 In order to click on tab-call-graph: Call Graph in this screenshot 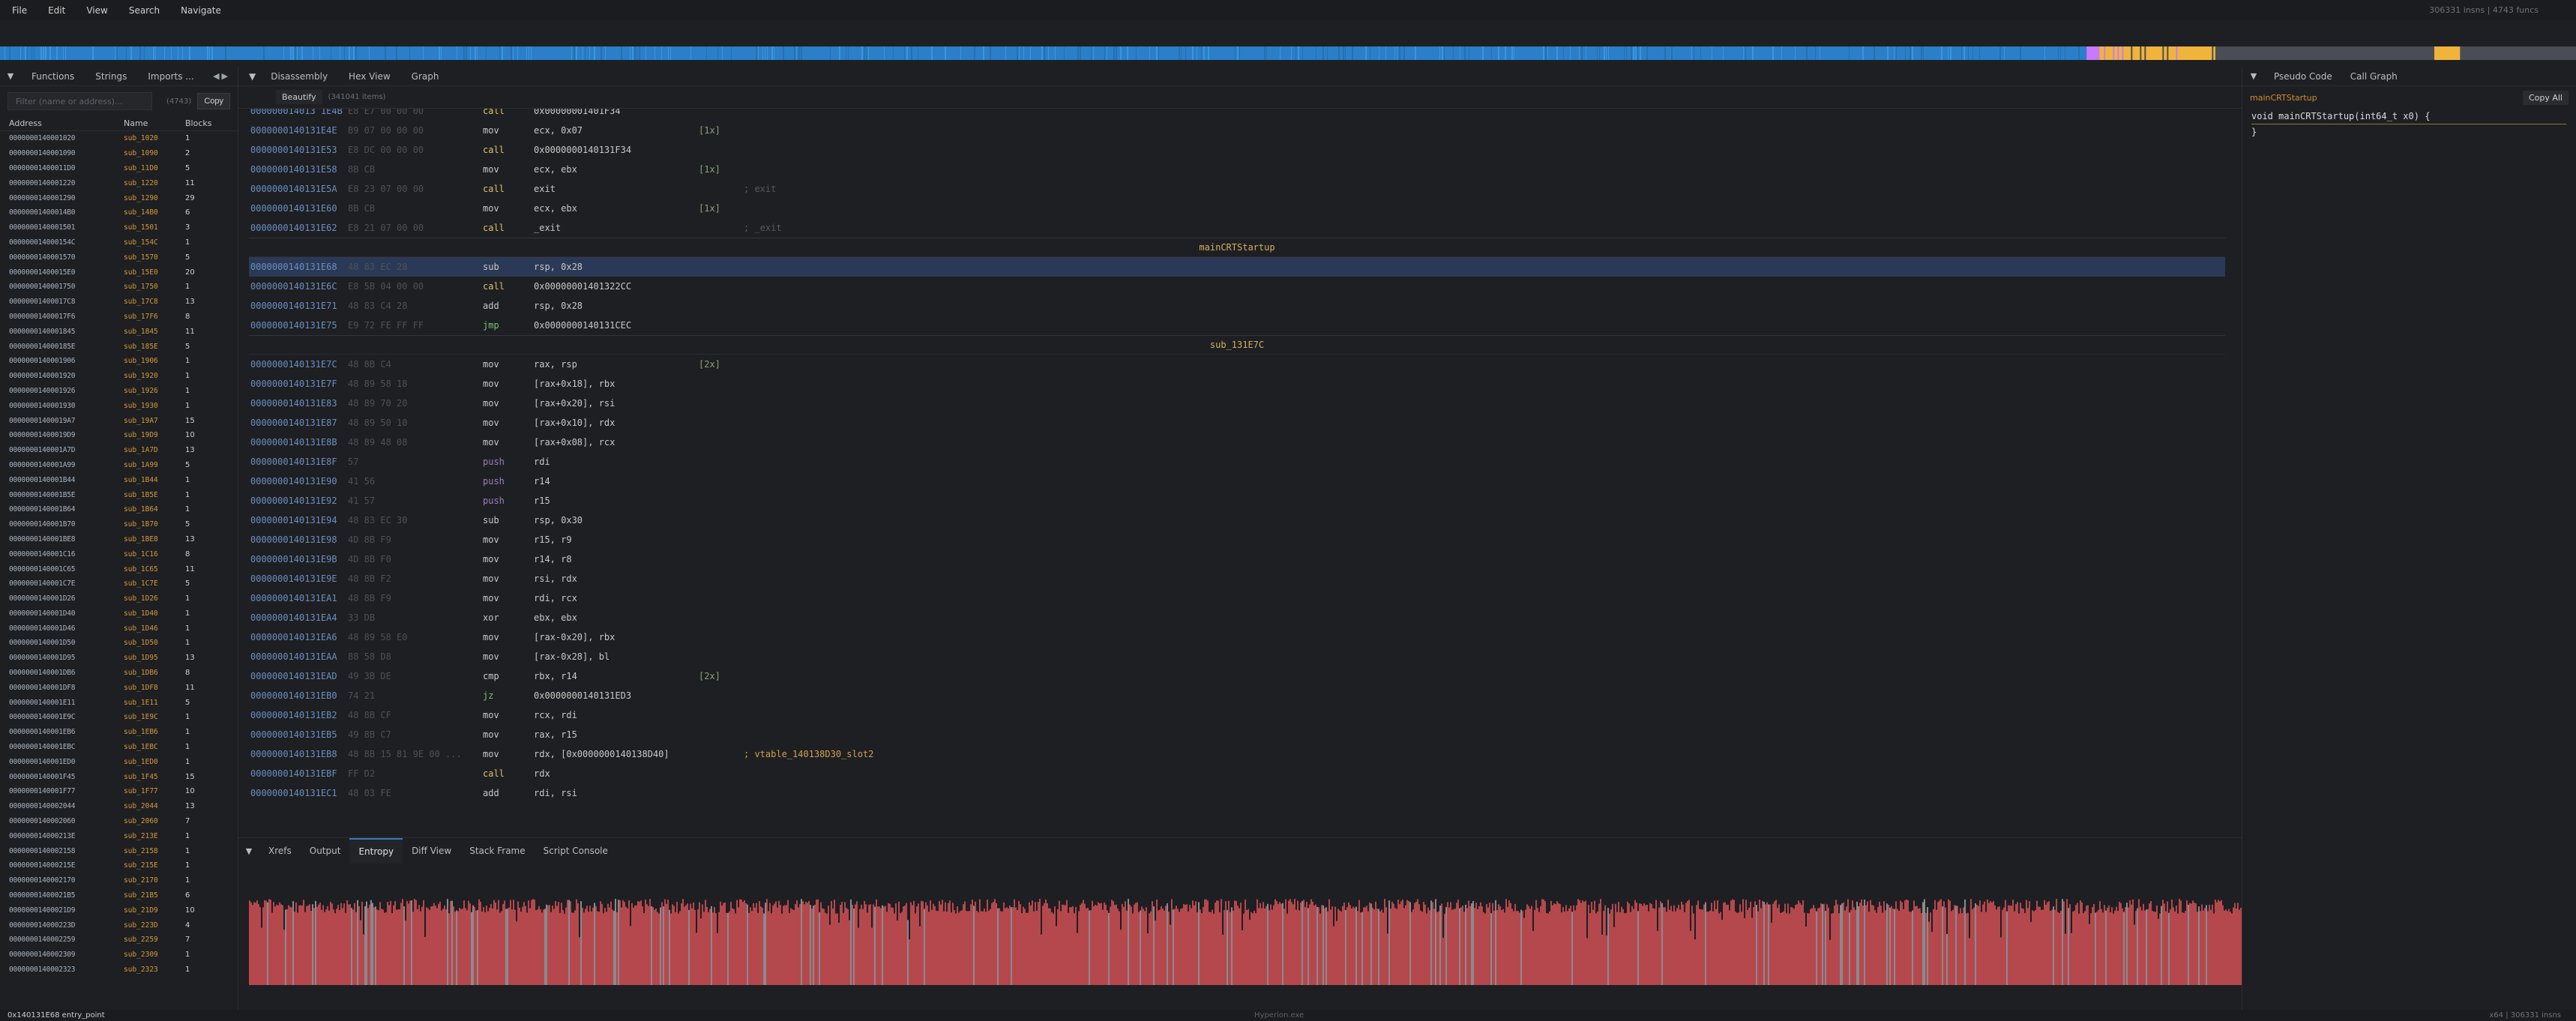, I will do `click(2374, 76)`.